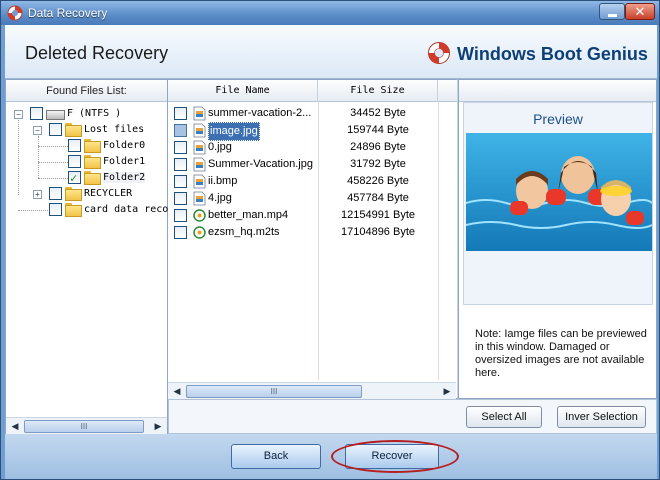 The image size is (660, 480). I want to click on footer-bar: Back Recover, so click(331, 456).